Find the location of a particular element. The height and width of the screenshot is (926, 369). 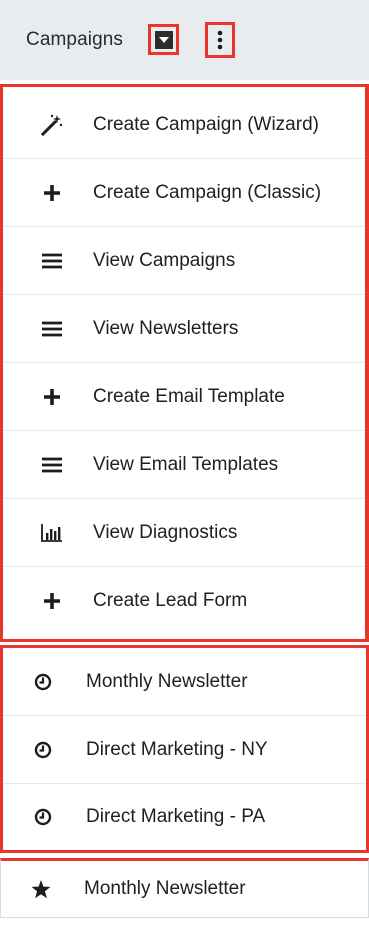

menu-item-view-campaigns: View Campaigns is located at coordinates (184, 261).